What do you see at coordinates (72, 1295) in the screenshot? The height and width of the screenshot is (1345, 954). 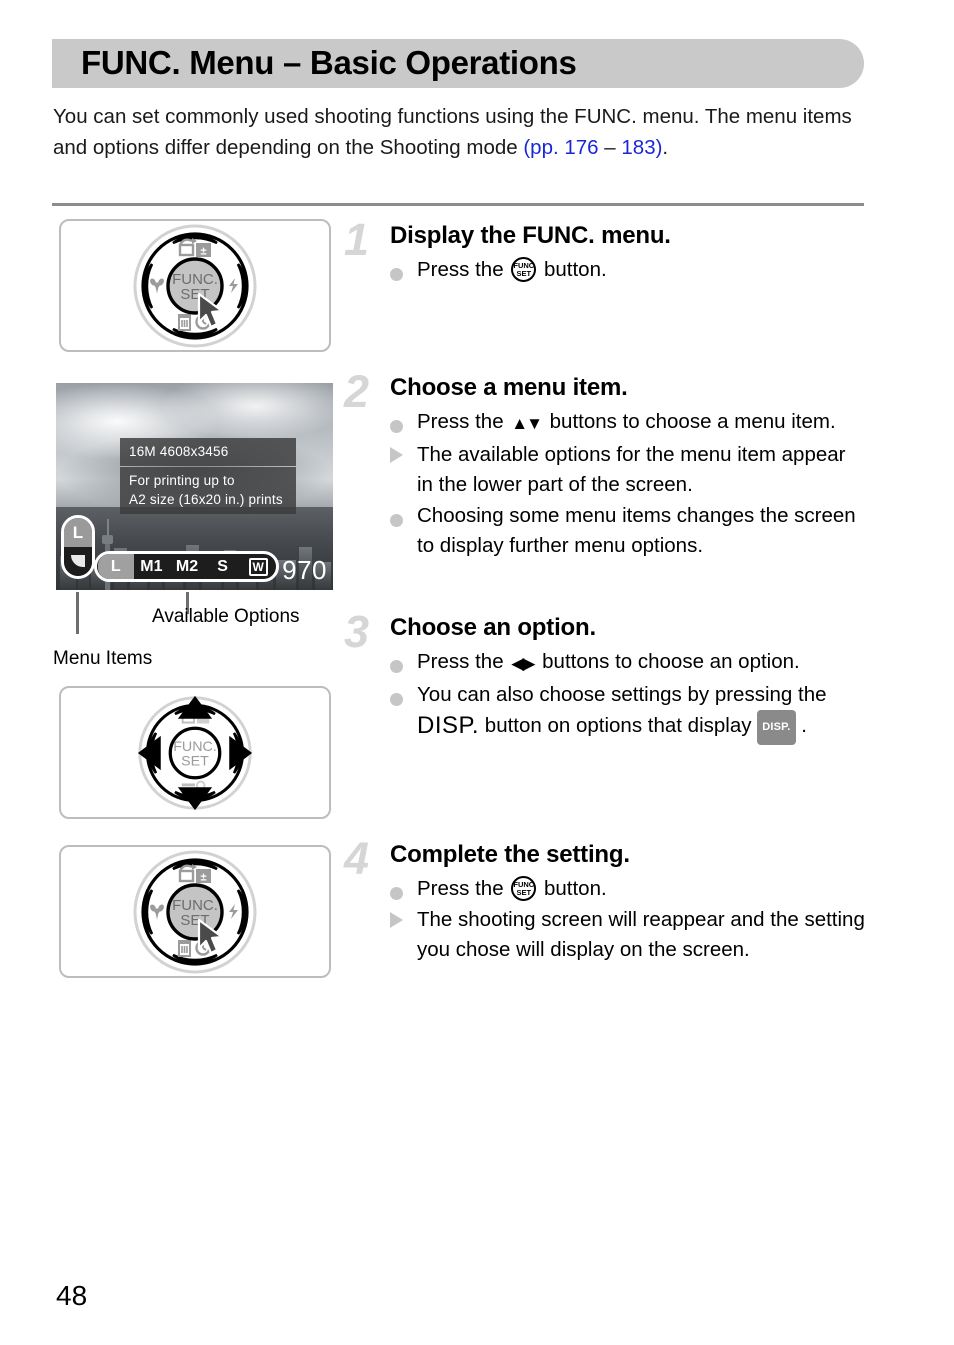 I see `page-number: 48` at bounding box center [72, 1295].